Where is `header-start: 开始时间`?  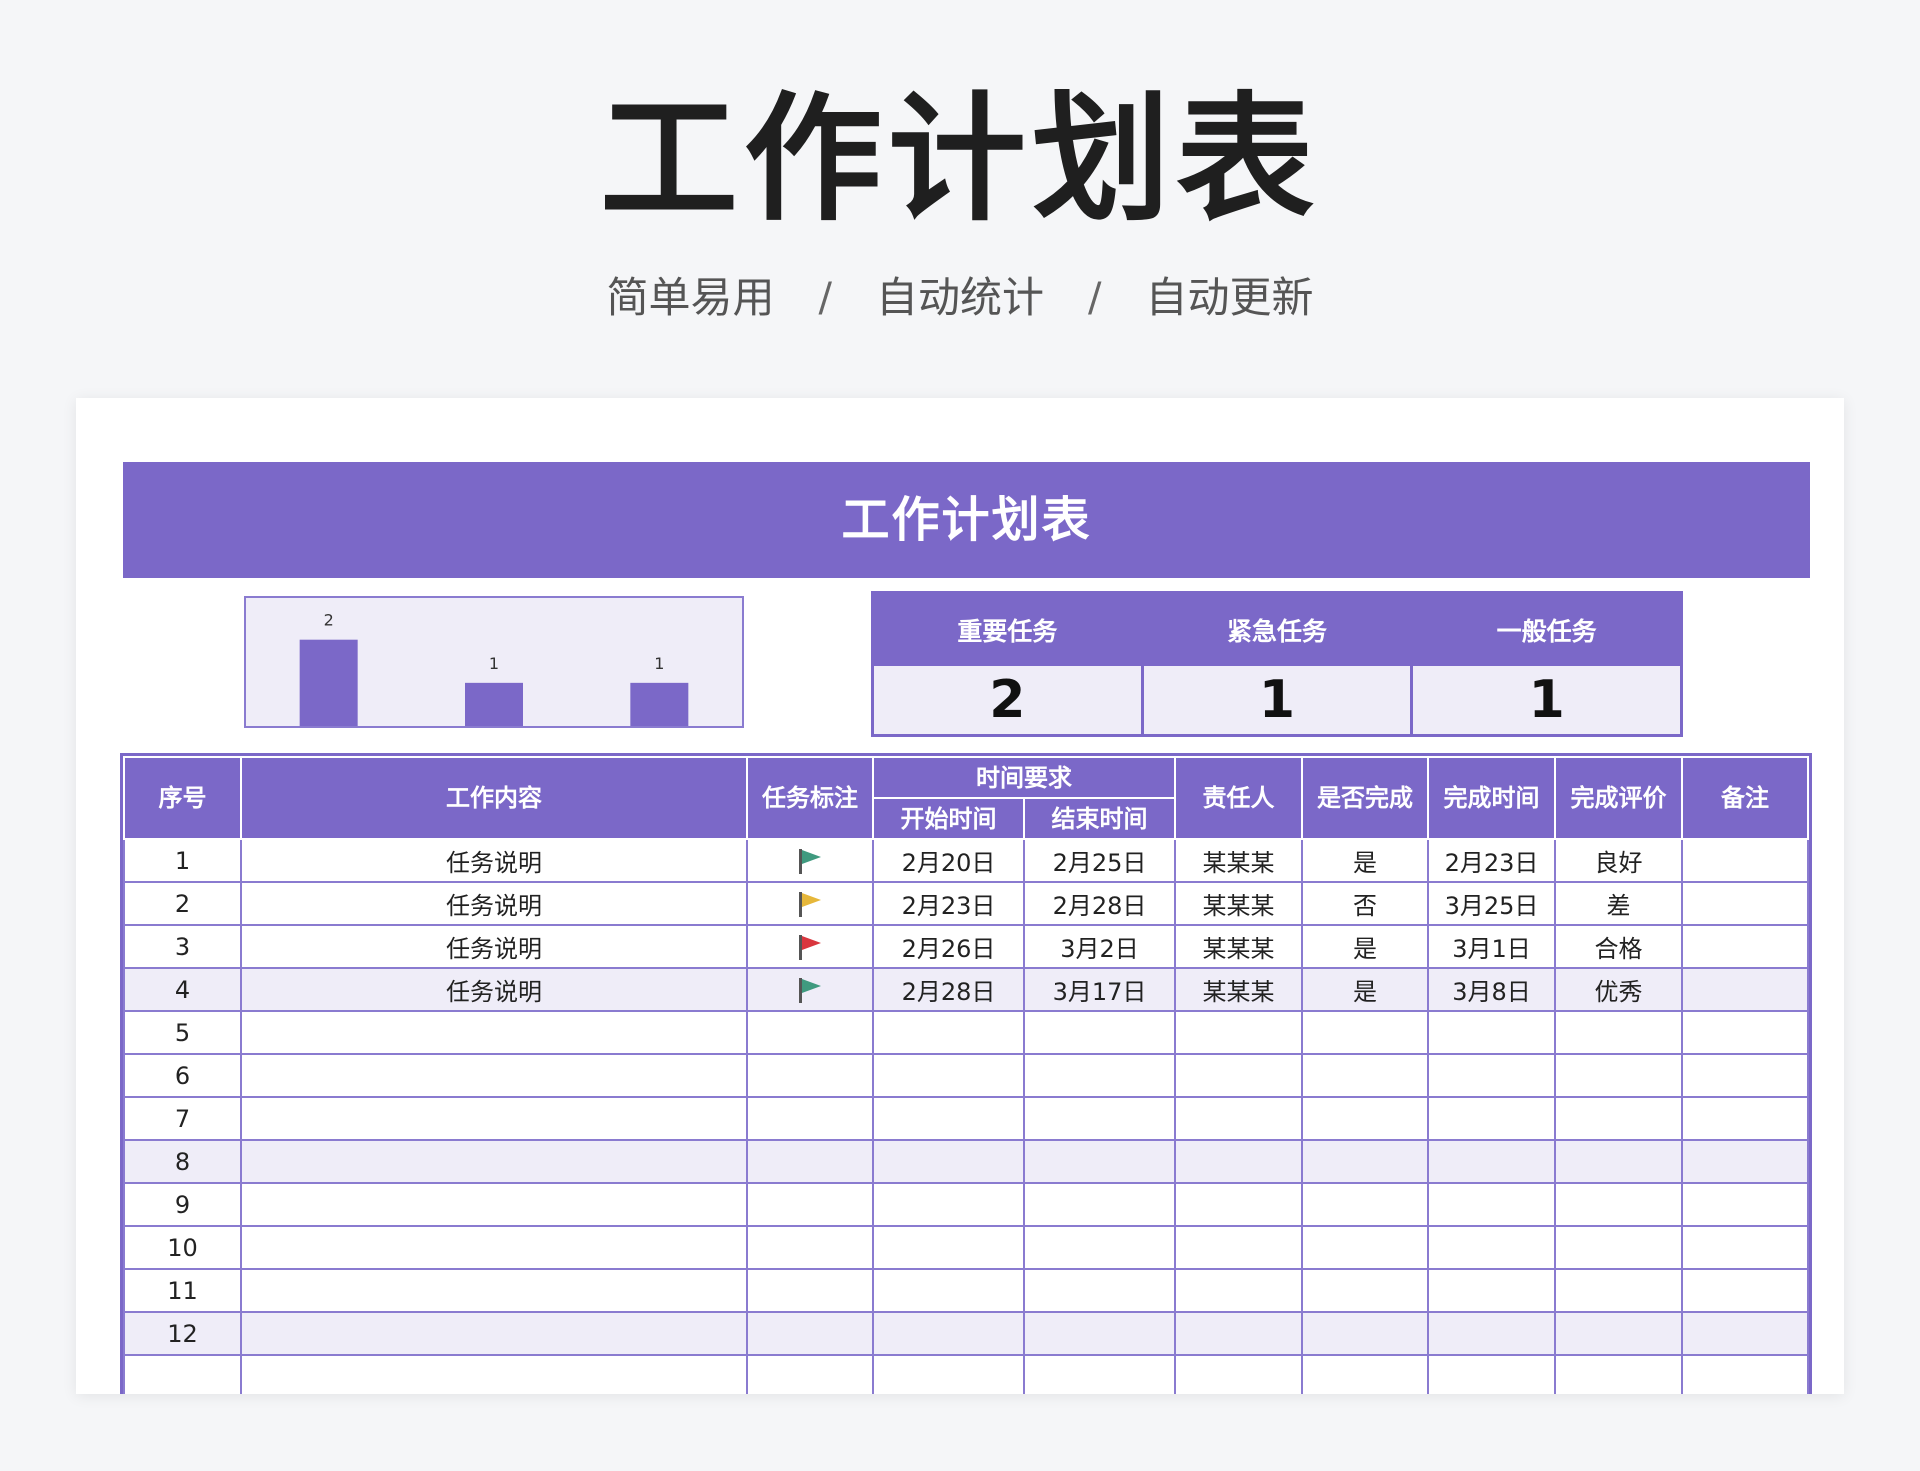 header-start: 开始时间 is located at coordinates (948, 818).